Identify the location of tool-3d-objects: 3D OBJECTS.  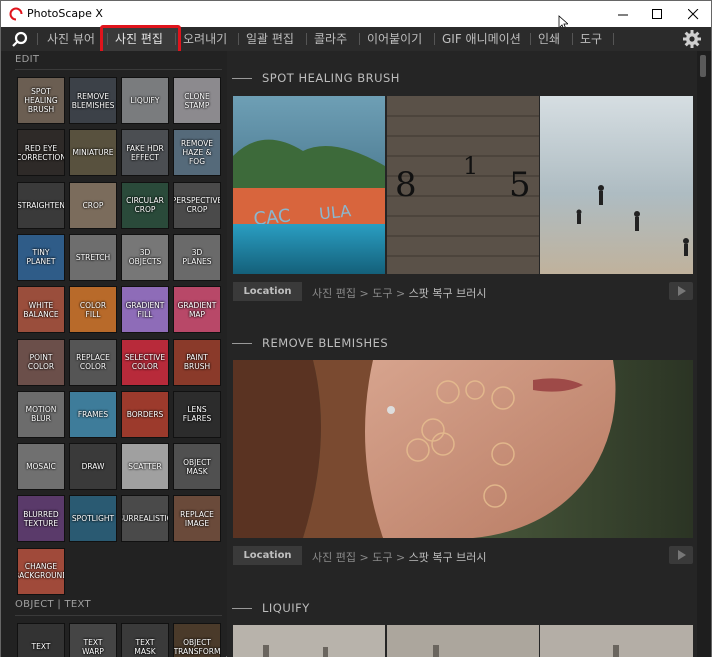
(145, 257).